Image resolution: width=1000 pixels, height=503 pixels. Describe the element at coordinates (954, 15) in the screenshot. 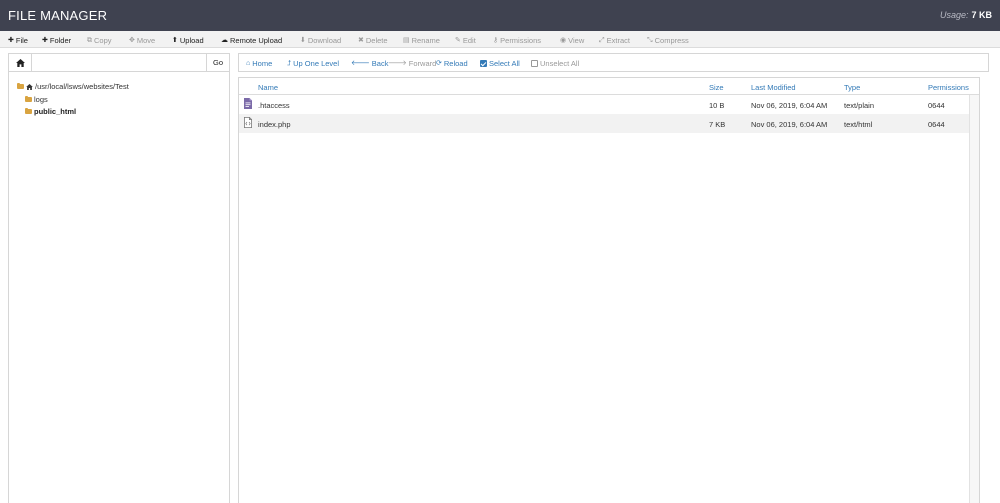

I see `usage-label: Usage:` at that location.